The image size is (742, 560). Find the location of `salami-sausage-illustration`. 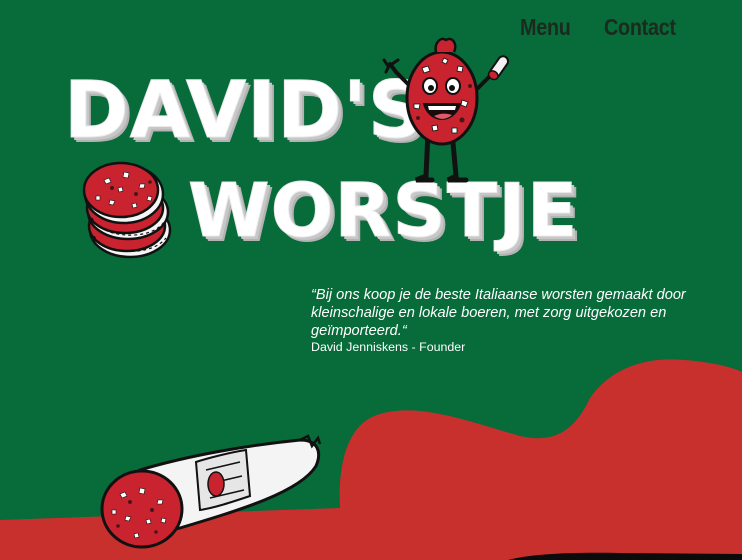

salami-sausage-illustration is located at coordinates (211, 491).